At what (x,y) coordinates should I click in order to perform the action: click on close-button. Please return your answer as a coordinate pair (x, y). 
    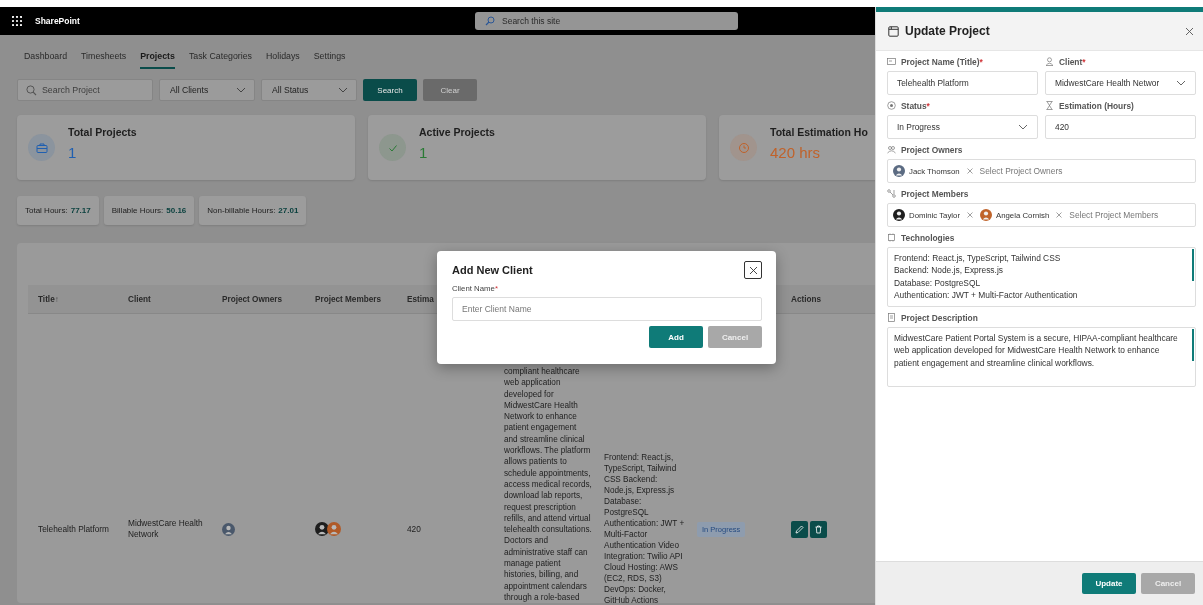
    Looking at the image, I should click on (753, 270).